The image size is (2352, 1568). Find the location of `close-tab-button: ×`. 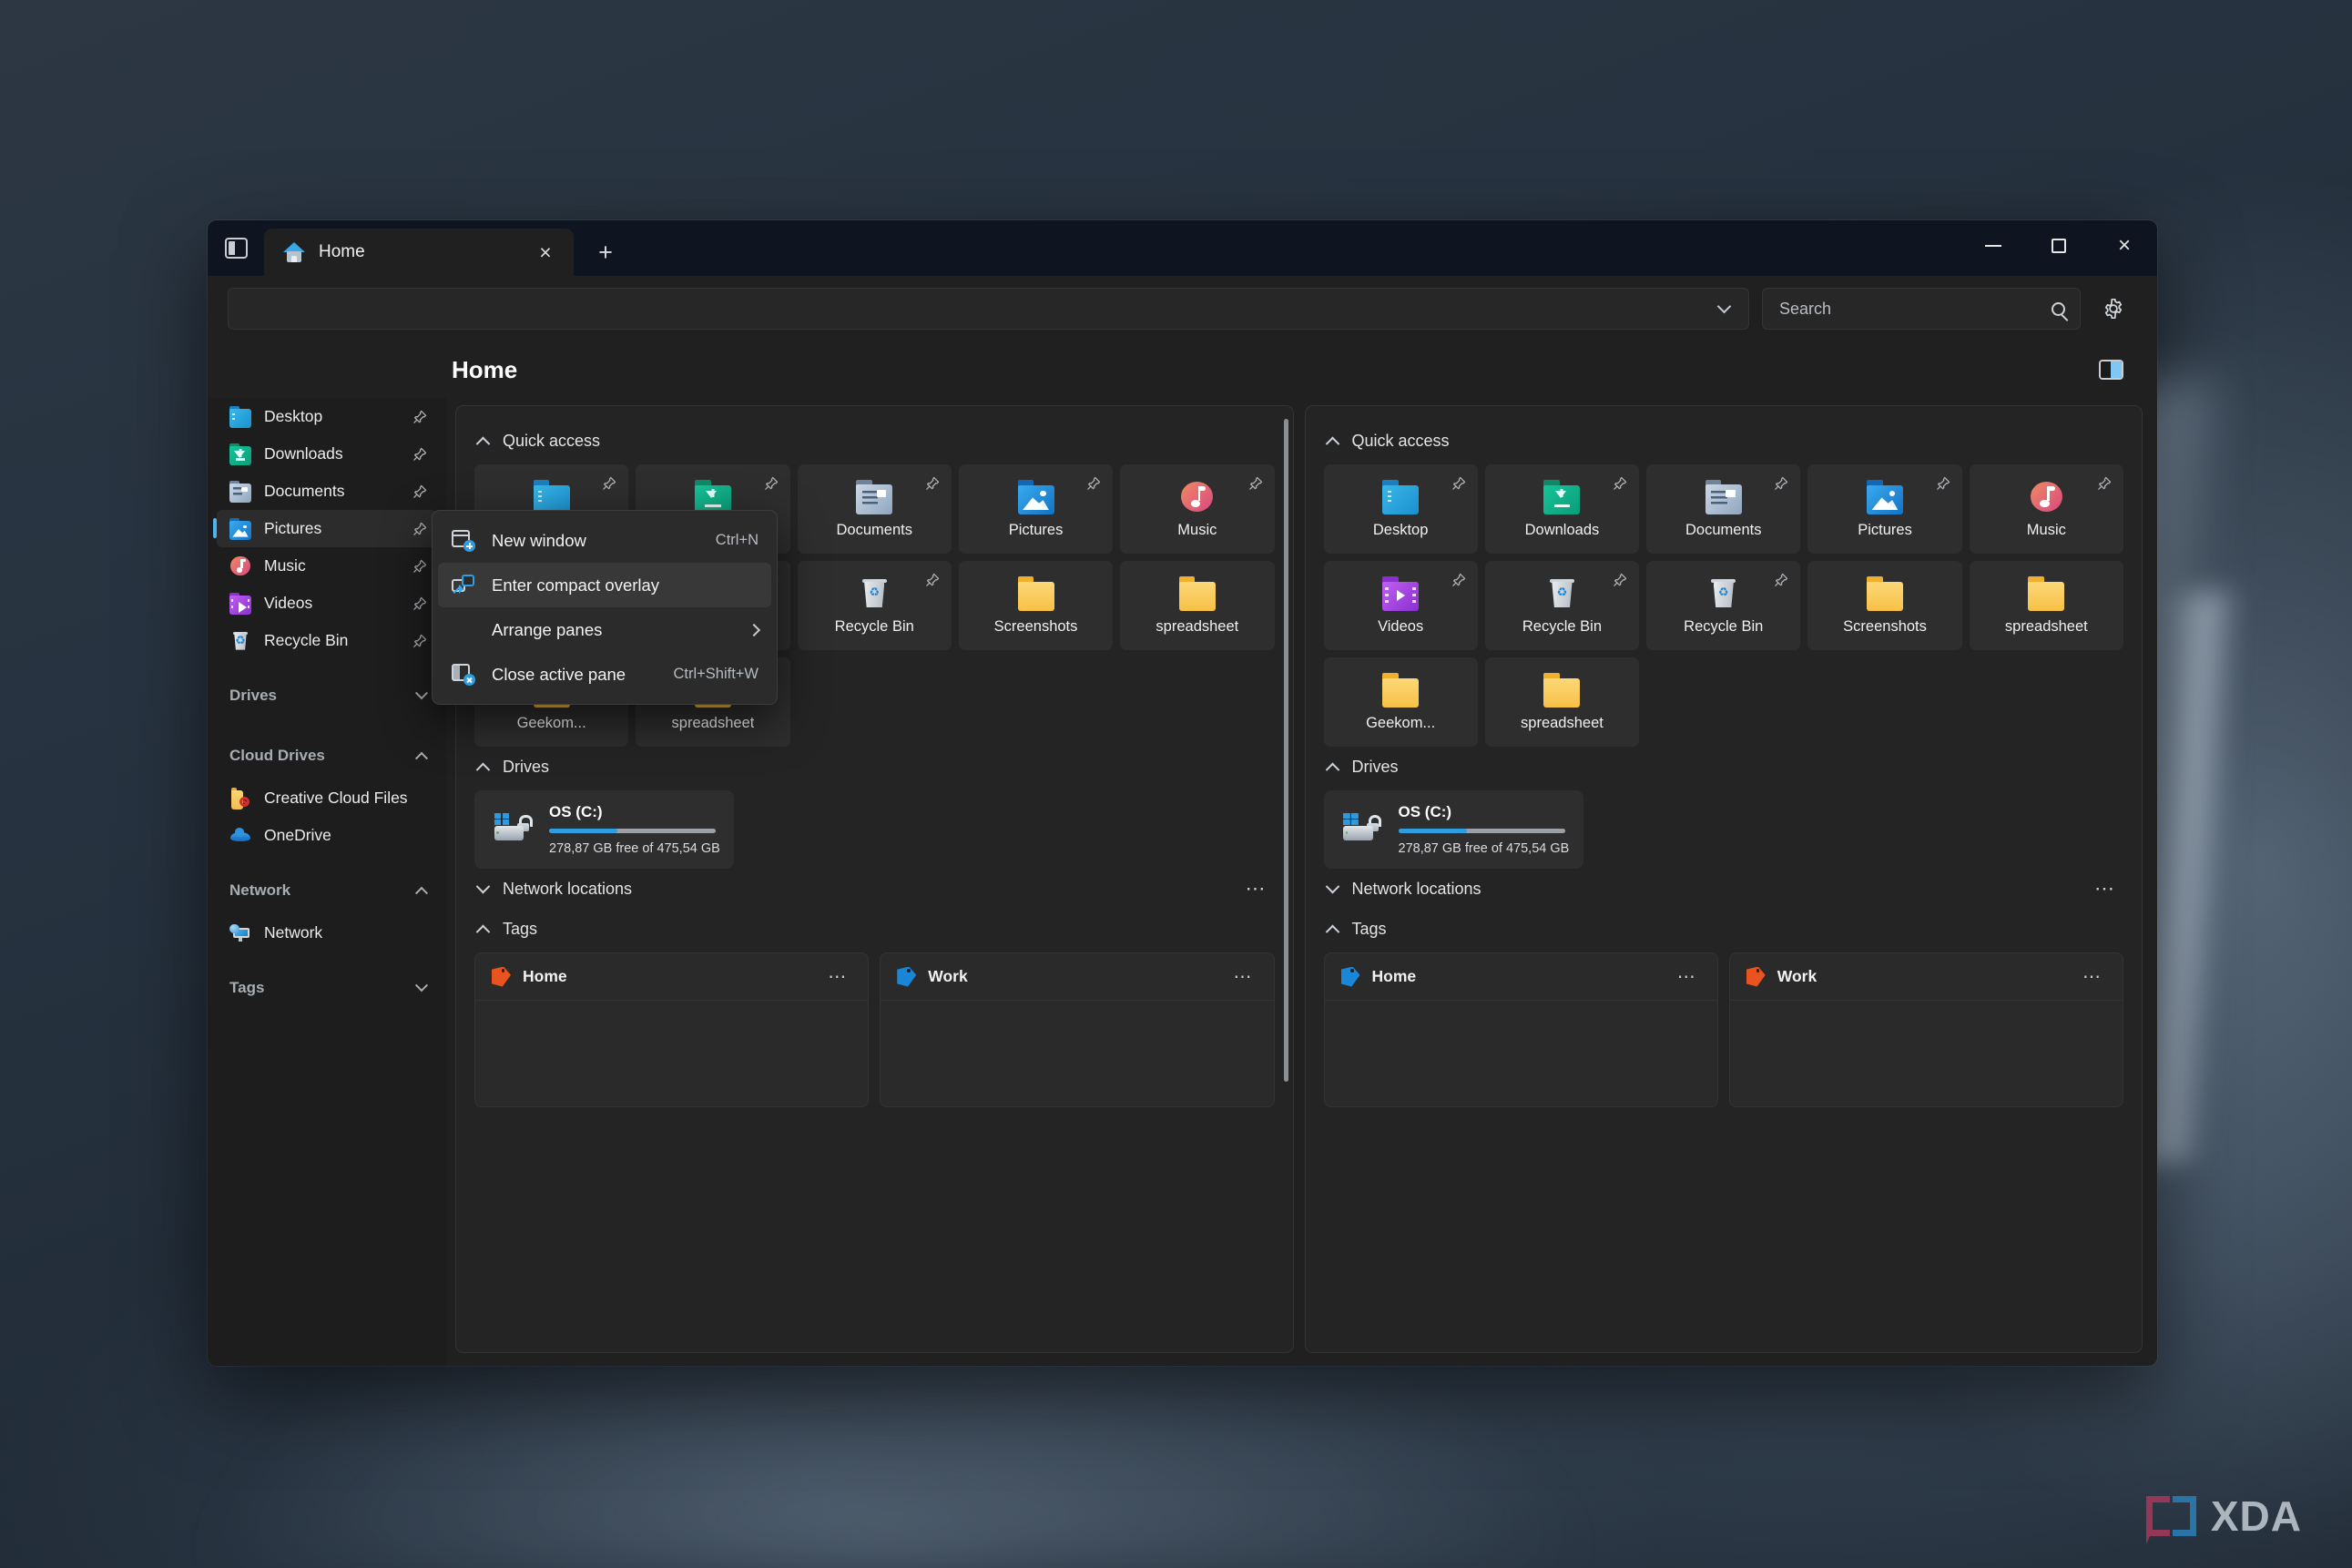

close-tab-button: × is located at coordinates (545, 252).